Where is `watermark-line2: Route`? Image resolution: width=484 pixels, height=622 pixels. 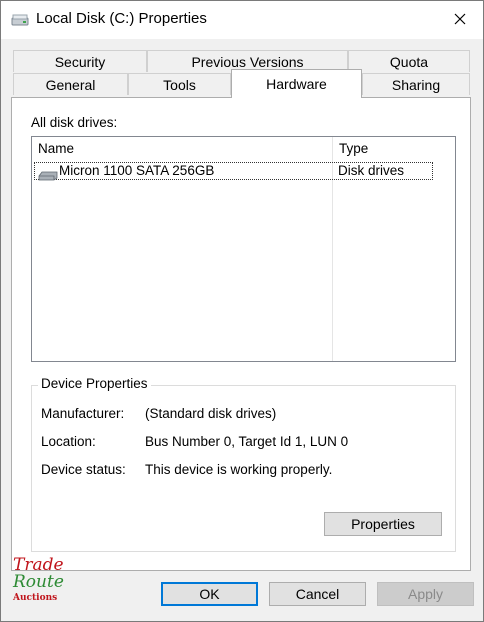
watermark-line2: Route is located at coordinates (38, 582).